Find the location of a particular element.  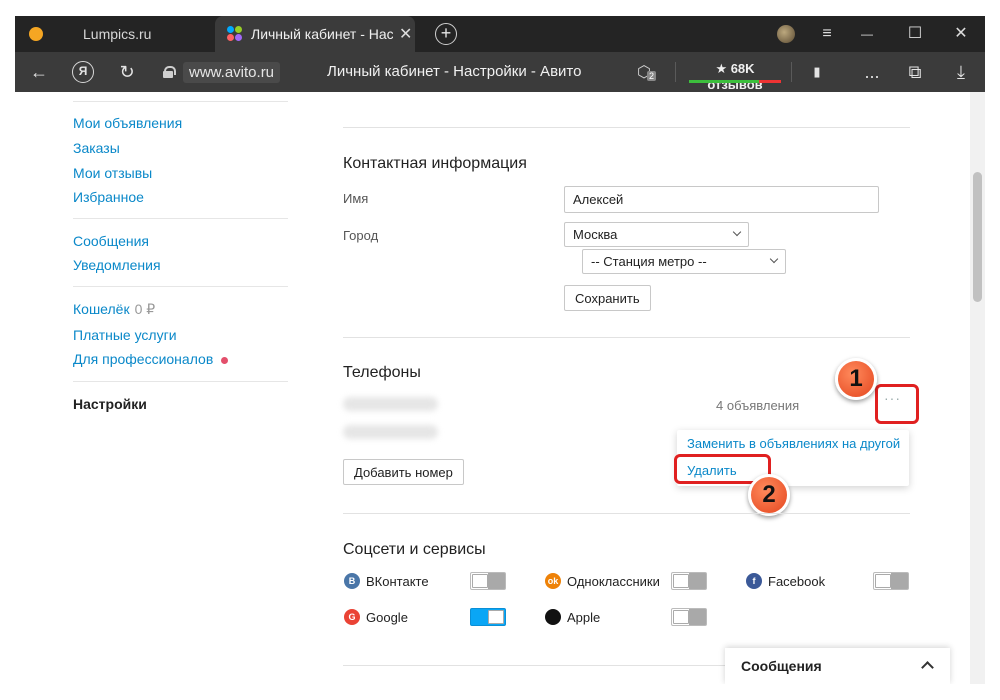

social-apple: Apple is located at coordinates (572, 617).